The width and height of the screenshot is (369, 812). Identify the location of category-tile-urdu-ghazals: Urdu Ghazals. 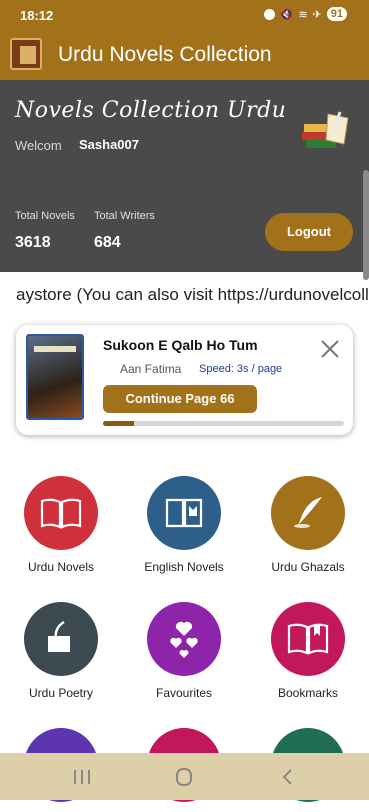
(308, 525).